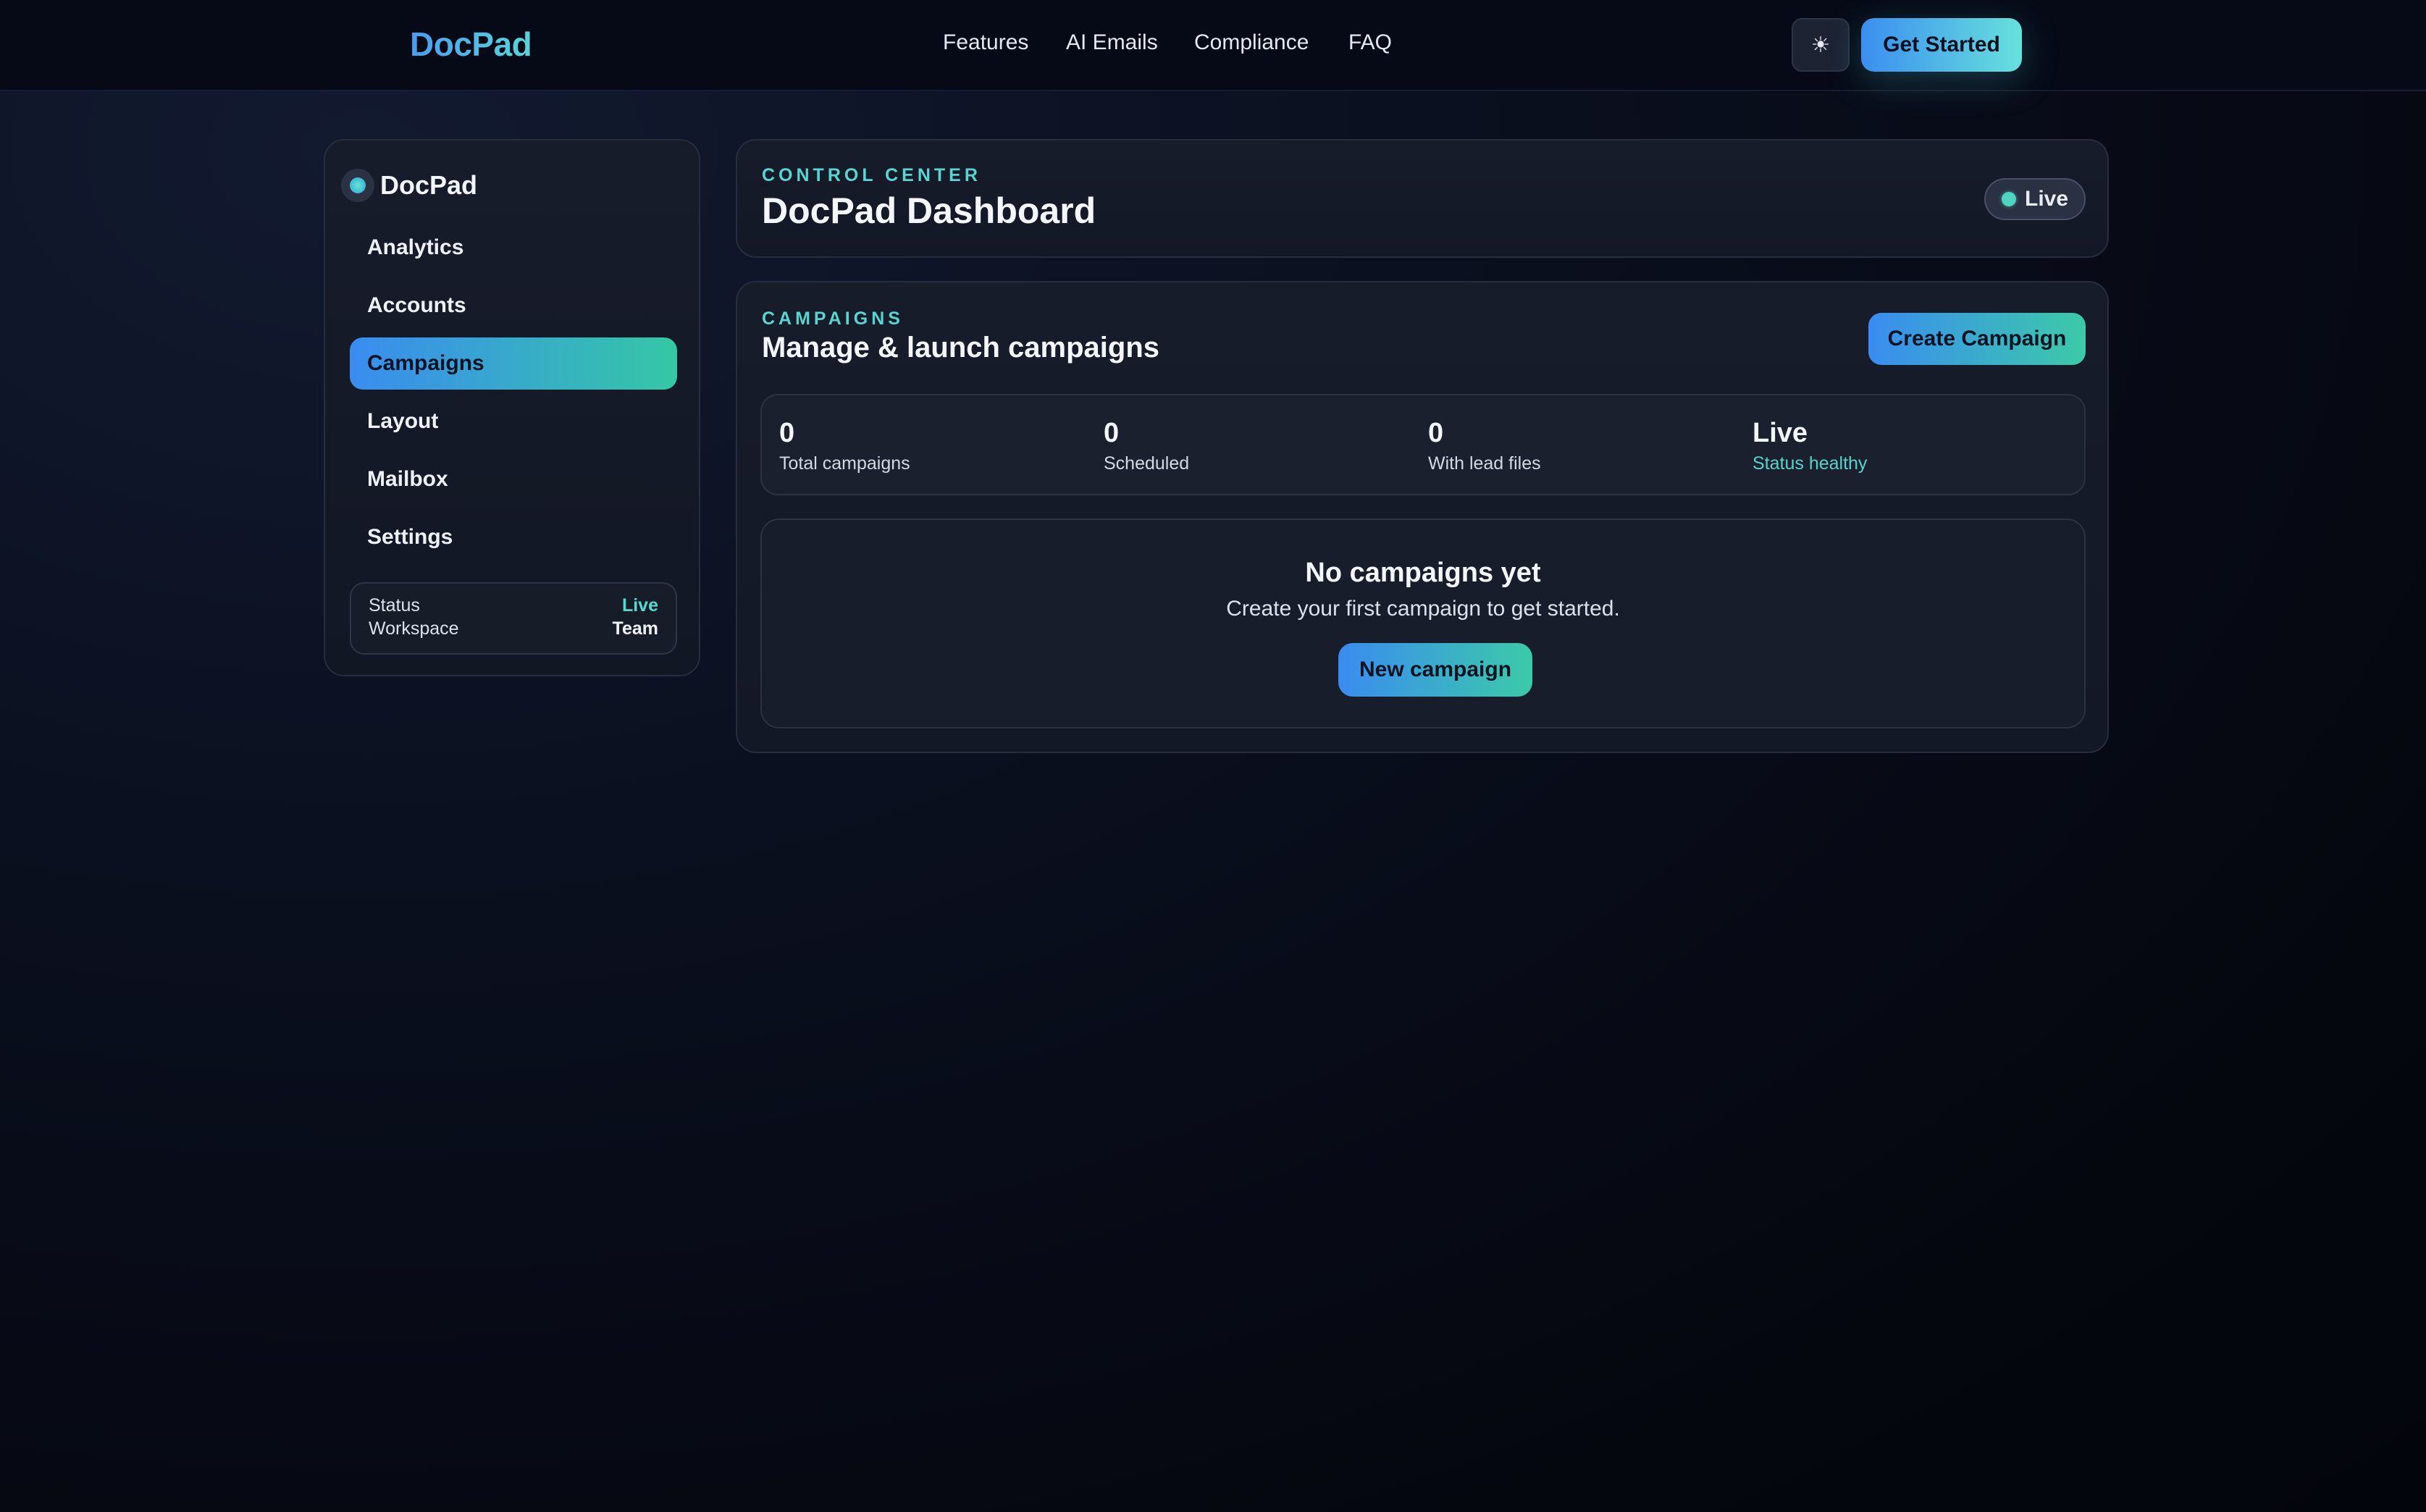  I want to click on workspace-value: Team, so click(635, 628).